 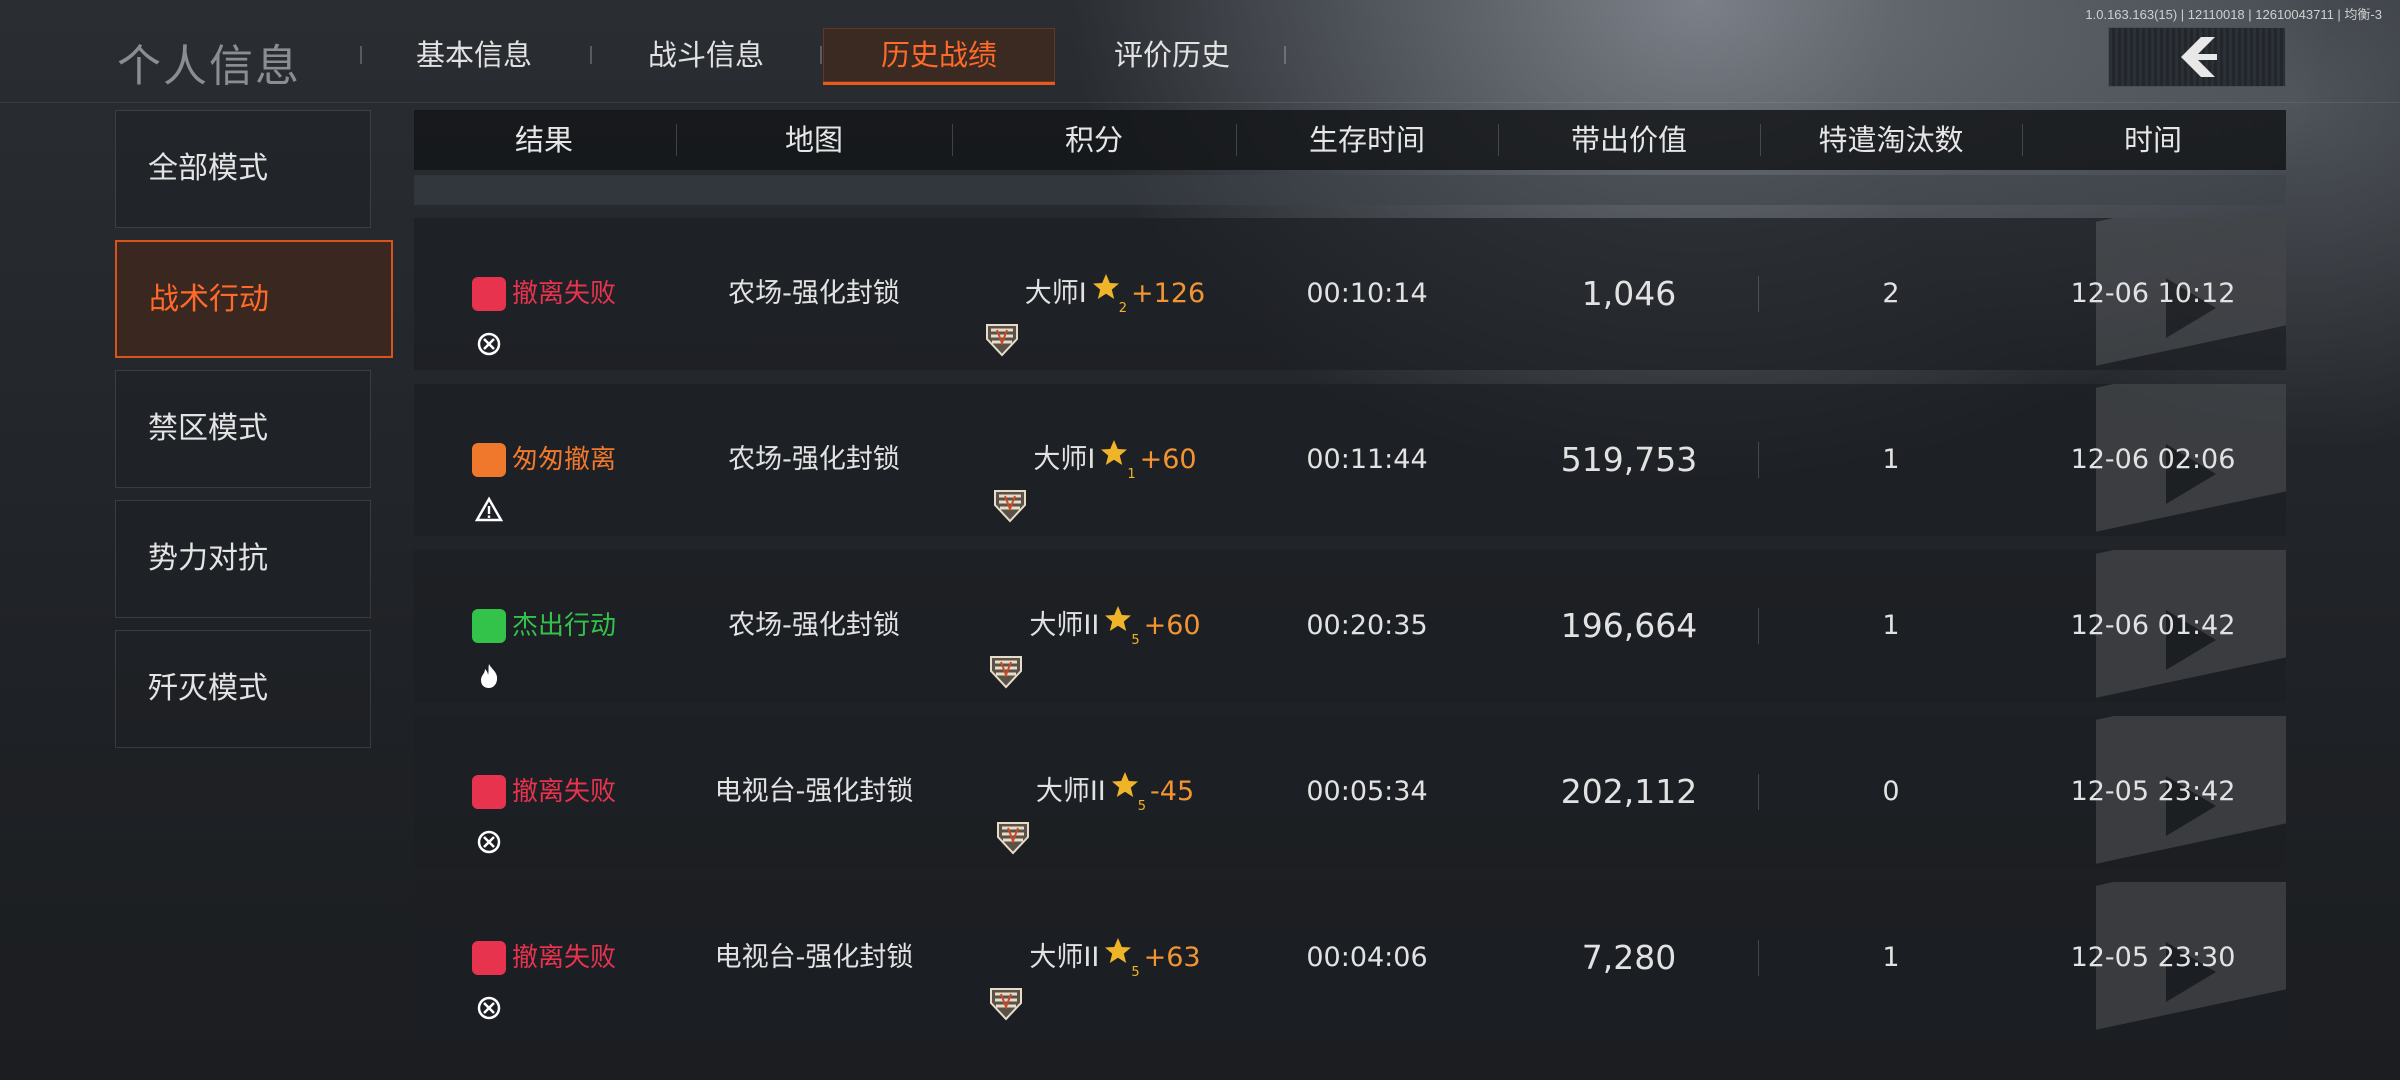 What do you see at coordinates (2153, 625) in the screenshot?
I see `time-cell: 12-06 01:42` at bounding box center [2153, 625].